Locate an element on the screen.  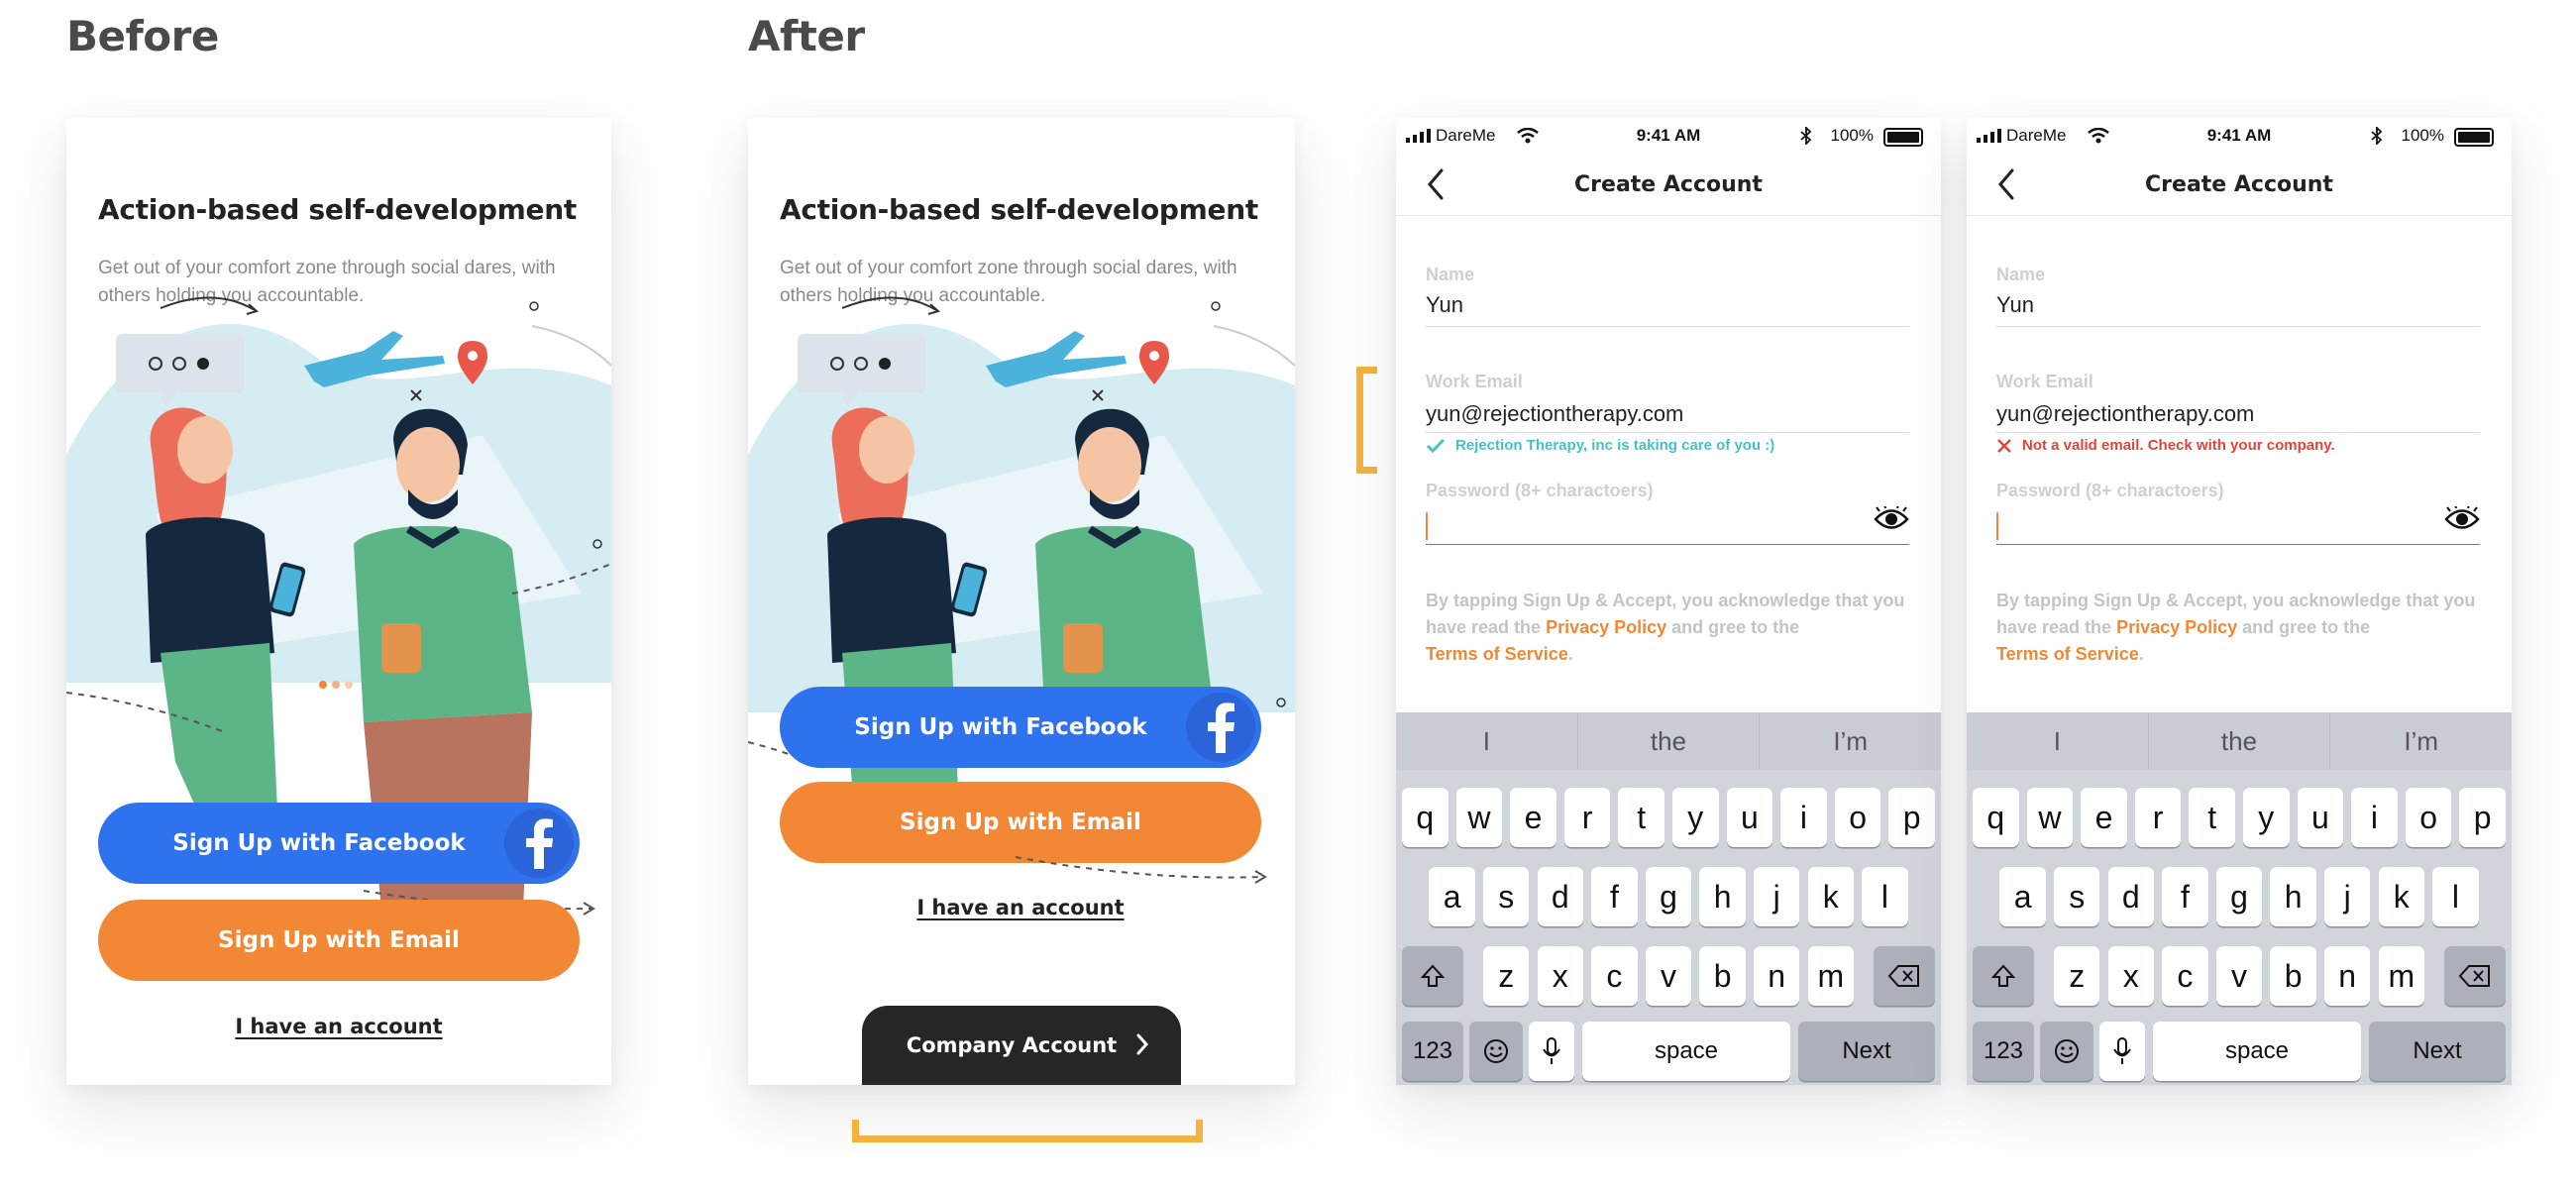
onboarding-illustration is located at coordinates (1021, 574).